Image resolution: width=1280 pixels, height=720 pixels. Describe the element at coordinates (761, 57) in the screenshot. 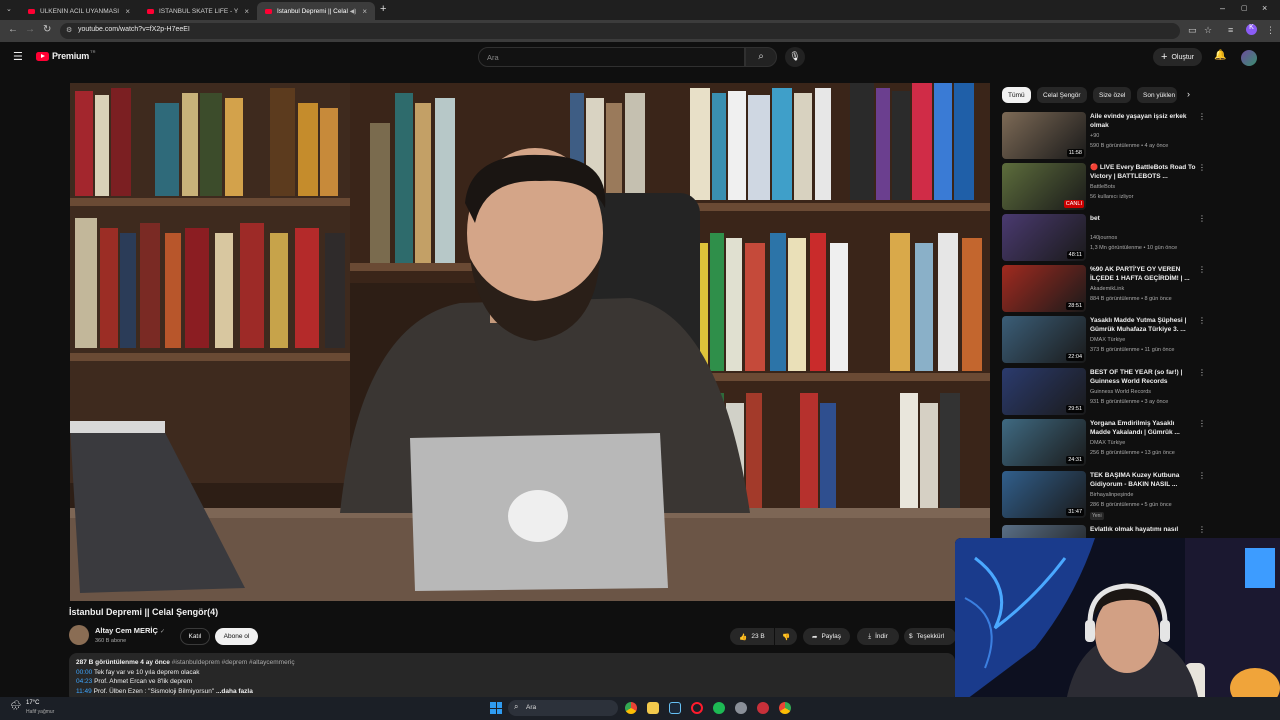

I see `search-button: ⌕` at that location.